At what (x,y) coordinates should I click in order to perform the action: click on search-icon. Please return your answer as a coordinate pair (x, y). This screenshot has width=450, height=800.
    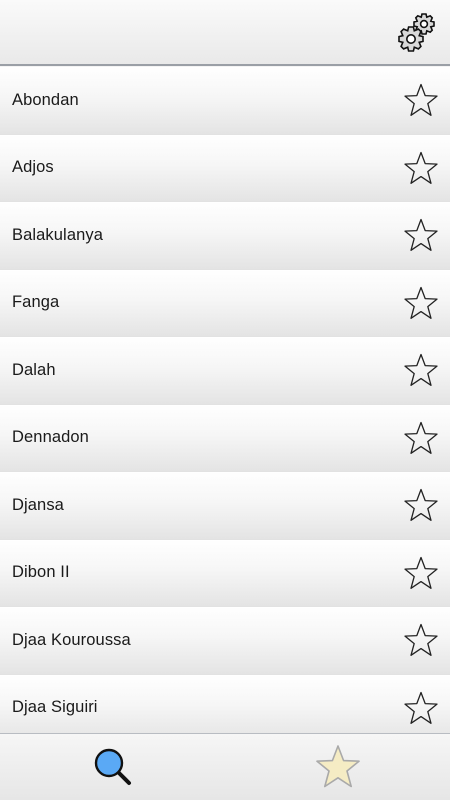
    Looking at the image, I should click on (112, 766).